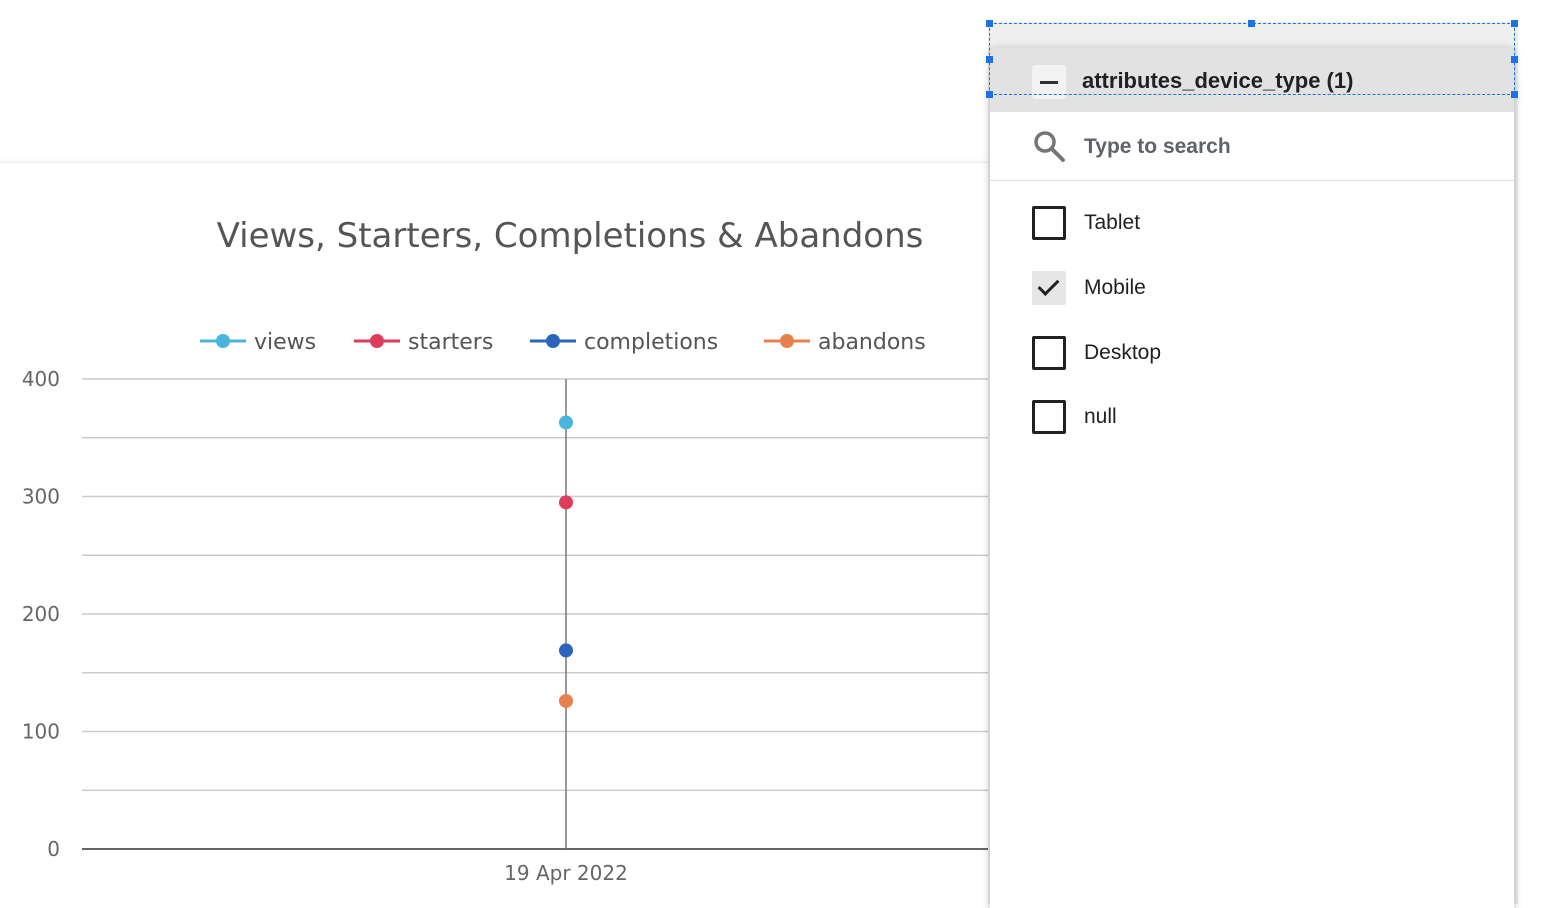 The height and width of the screenshot is (908, 1550). What do you see at coordinates (566, 700) in the screenshot?
I see `data-point-abandons` at bounding box center [566, 700].